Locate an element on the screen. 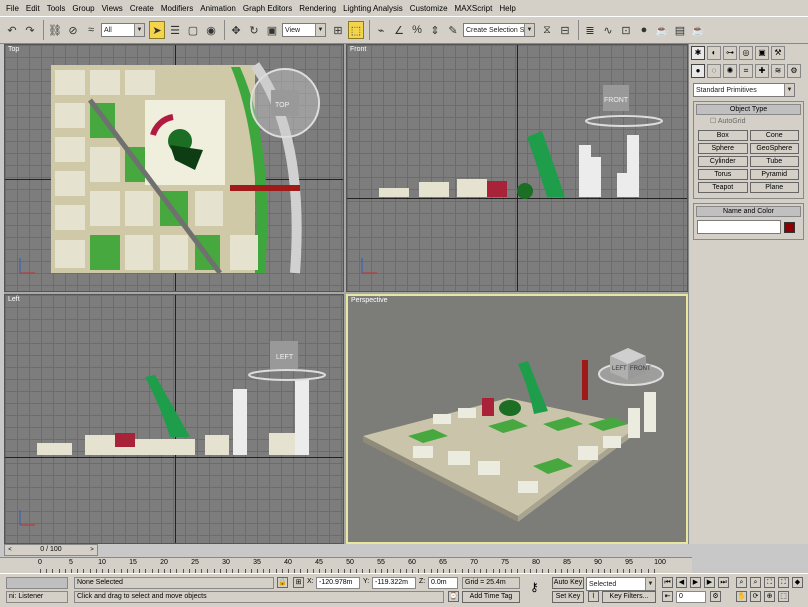 This screenshot has width=808, height=607. lights-icon: ✺ is located at coordinates (730, 71).